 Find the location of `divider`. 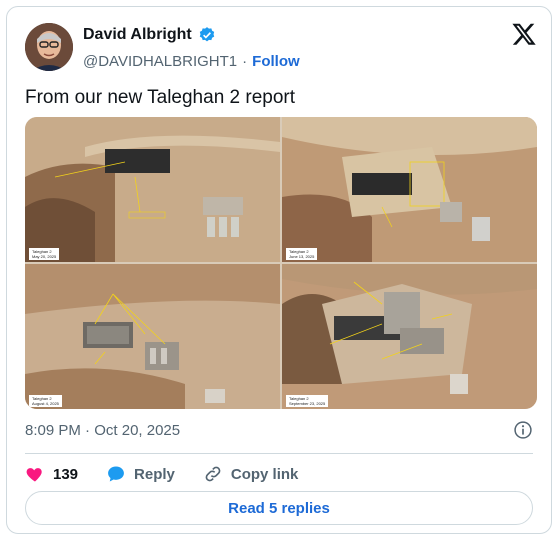

divider is located at coordinates (279, 453).